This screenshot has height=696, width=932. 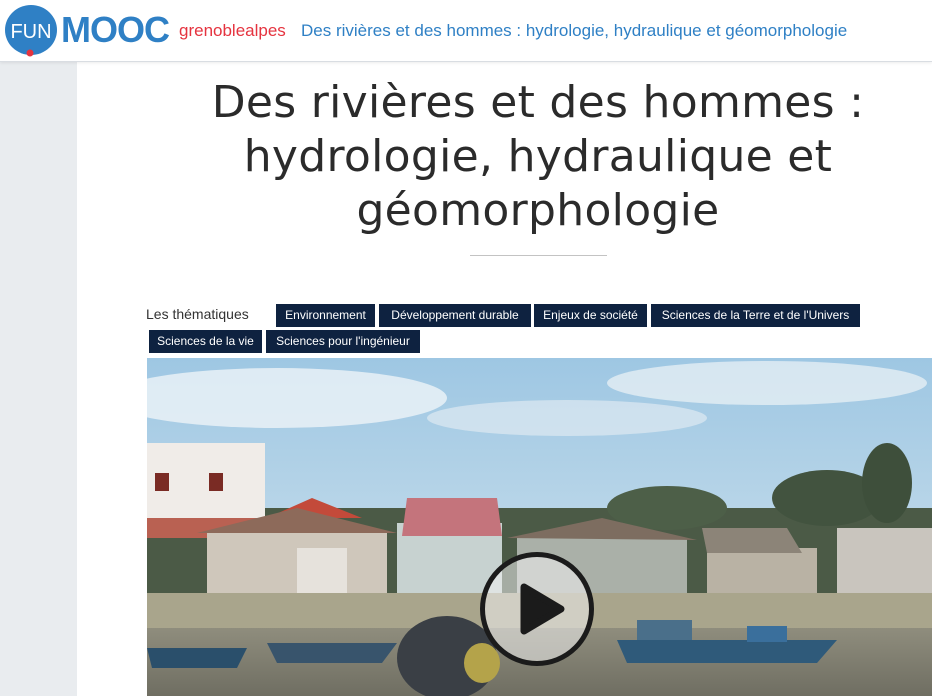 I want to click on logo-fun-text: FUN, so click(x=30, y=32).